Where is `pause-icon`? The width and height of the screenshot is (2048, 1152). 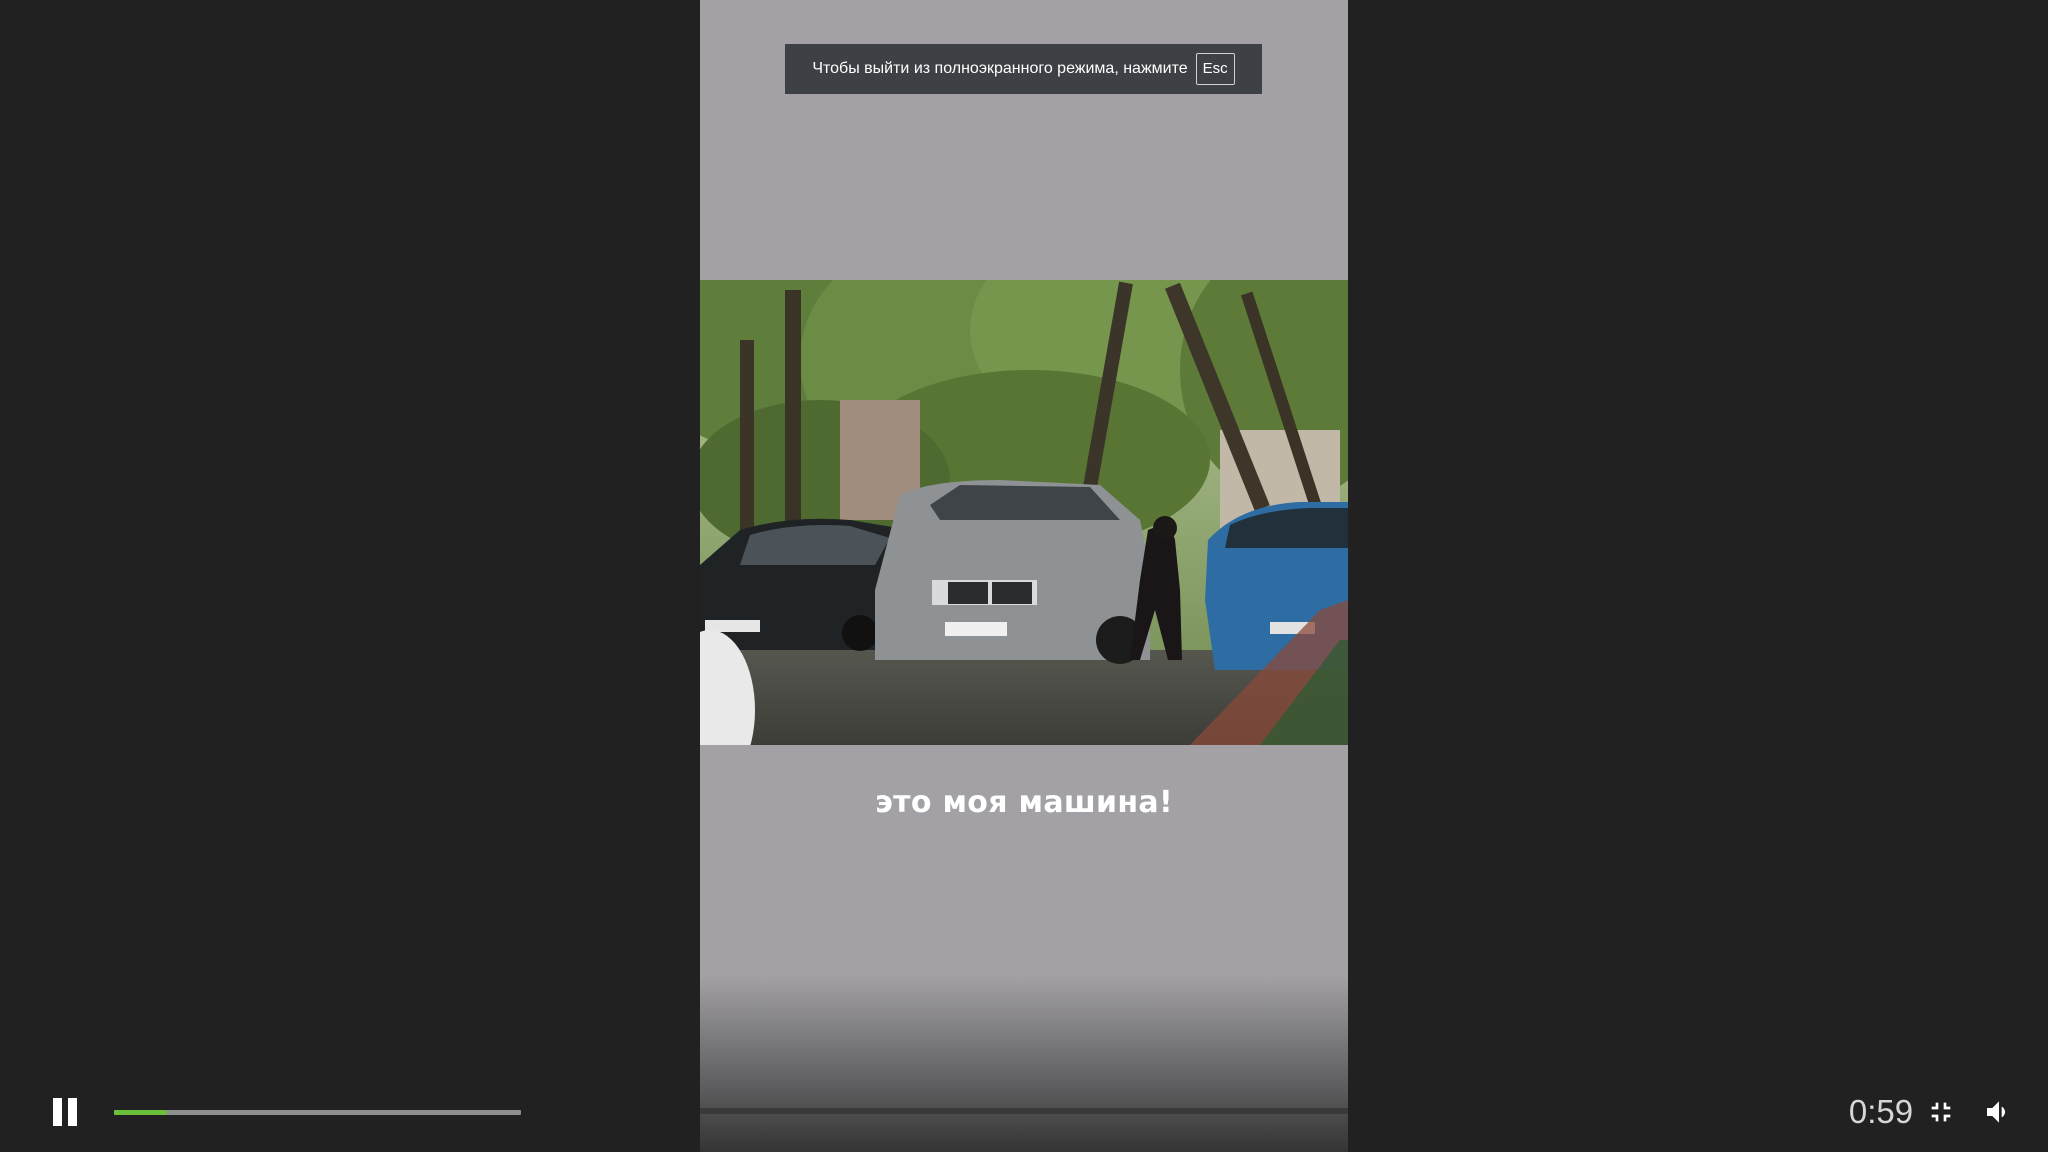 pause-icon is located at coordinates (65, 1112).